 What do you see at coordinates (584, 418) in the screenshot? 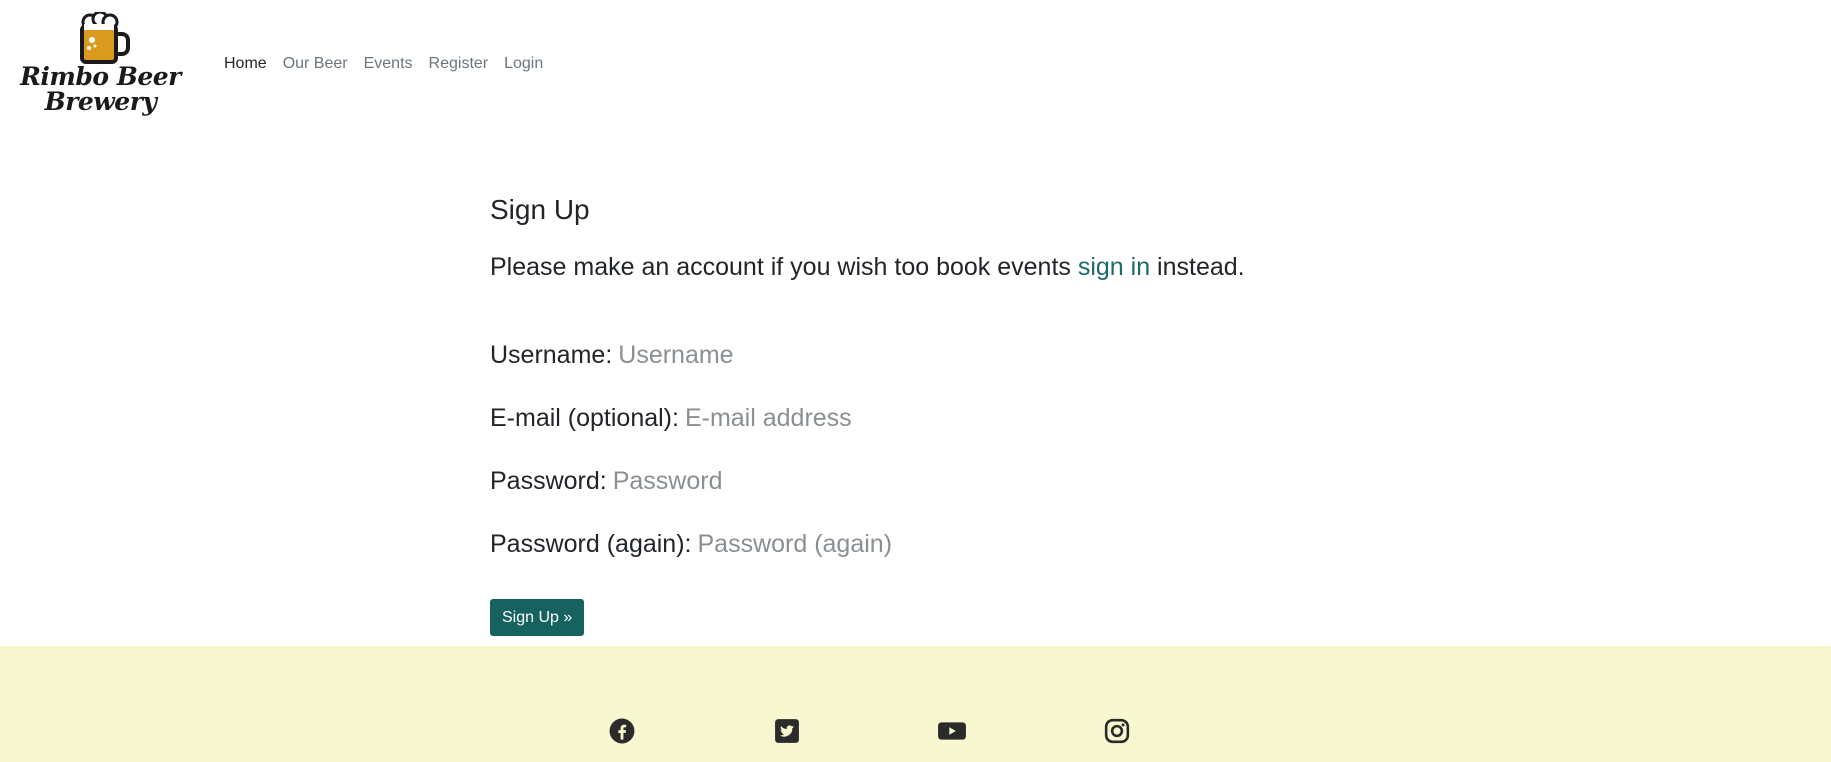
I see `email-label: E-mail (optional):` at bounding box center [584, 418].